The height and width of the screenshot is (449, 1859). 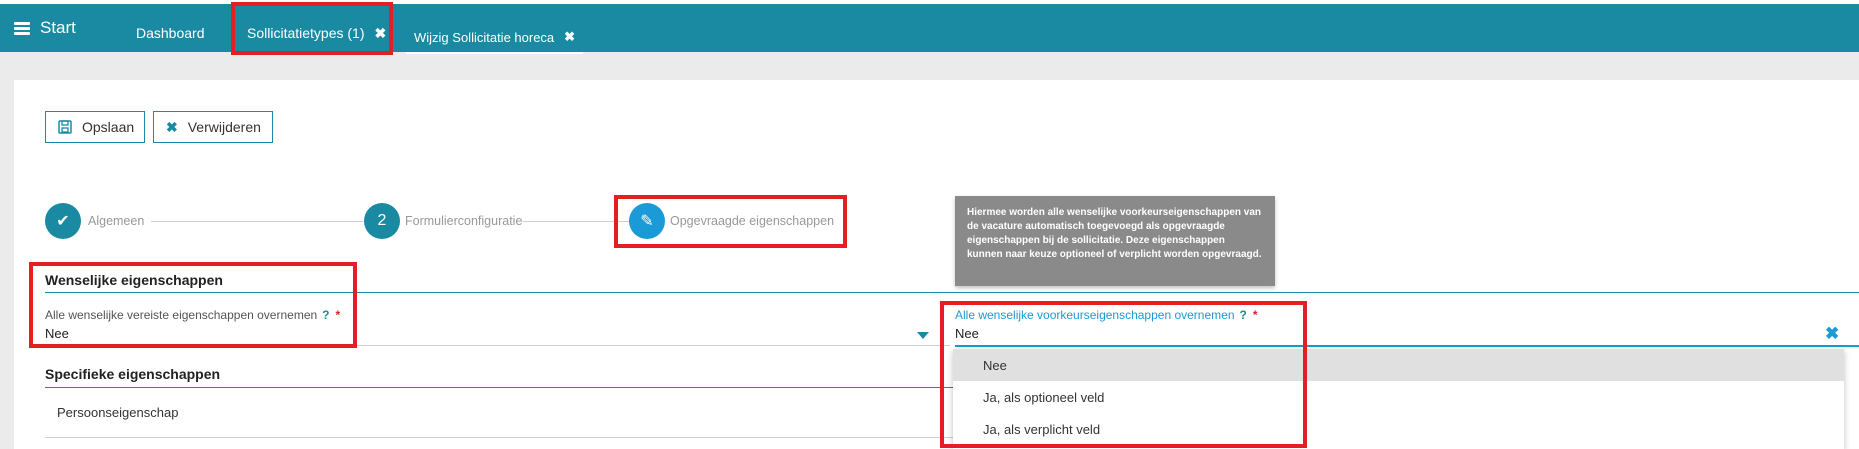 What do you see at coordinates (382, 221) in the screenshot?
I see `step-2-number: 2` at bounding box center [382, 221].